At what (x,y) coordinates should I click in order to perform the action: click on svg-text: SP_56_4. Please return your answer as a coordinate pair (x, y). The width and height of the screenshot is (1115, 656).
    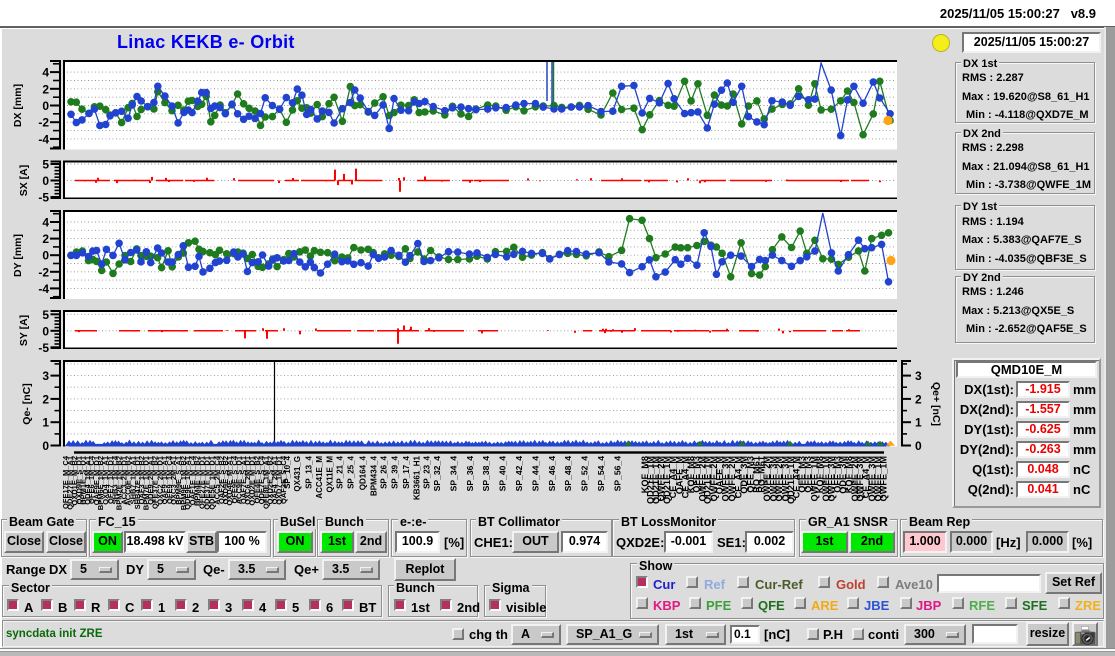
    Looking at the image, I should click on (617, 474).